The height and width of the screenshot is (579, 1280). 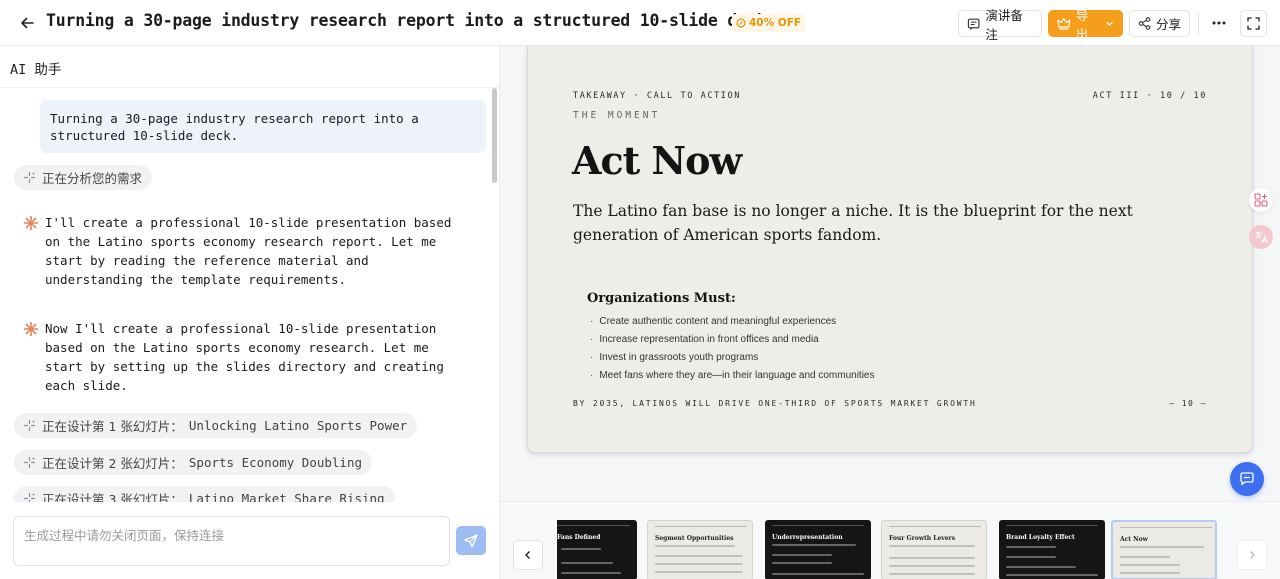 I want to click on fullscreen-button, so click(x=1253, y=23).